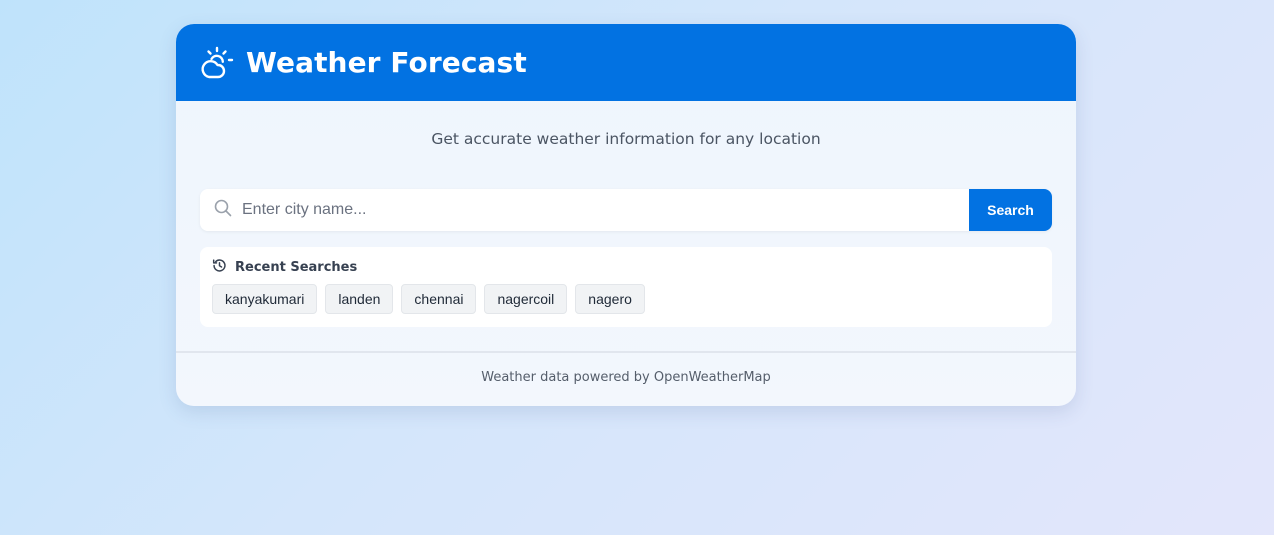  I want to click on app-title: Weather Forecast, so click(386, 62).